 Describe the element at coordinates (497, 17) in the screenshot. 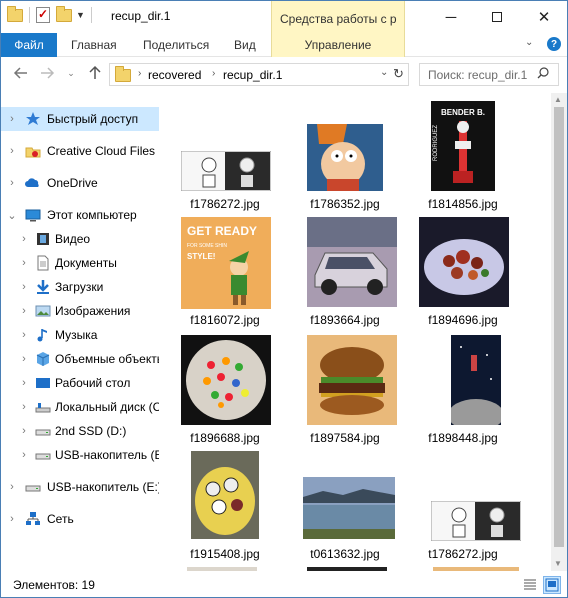

I see `maximize-button` at that location.